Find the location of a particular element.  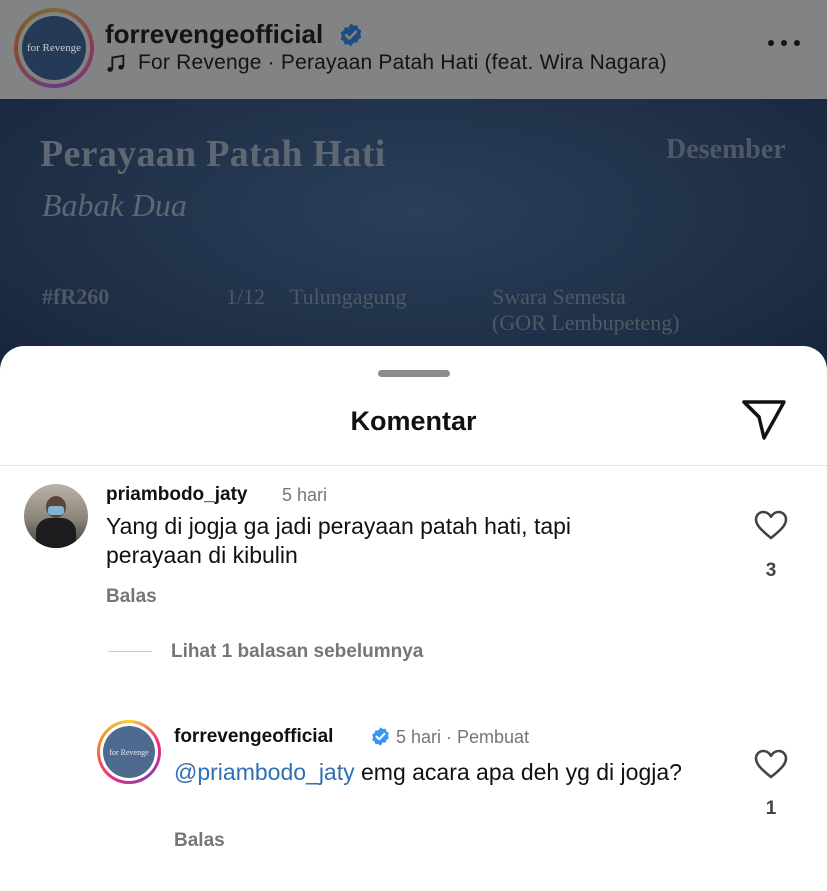

more-options-icon is located at coordinates (784, 45).